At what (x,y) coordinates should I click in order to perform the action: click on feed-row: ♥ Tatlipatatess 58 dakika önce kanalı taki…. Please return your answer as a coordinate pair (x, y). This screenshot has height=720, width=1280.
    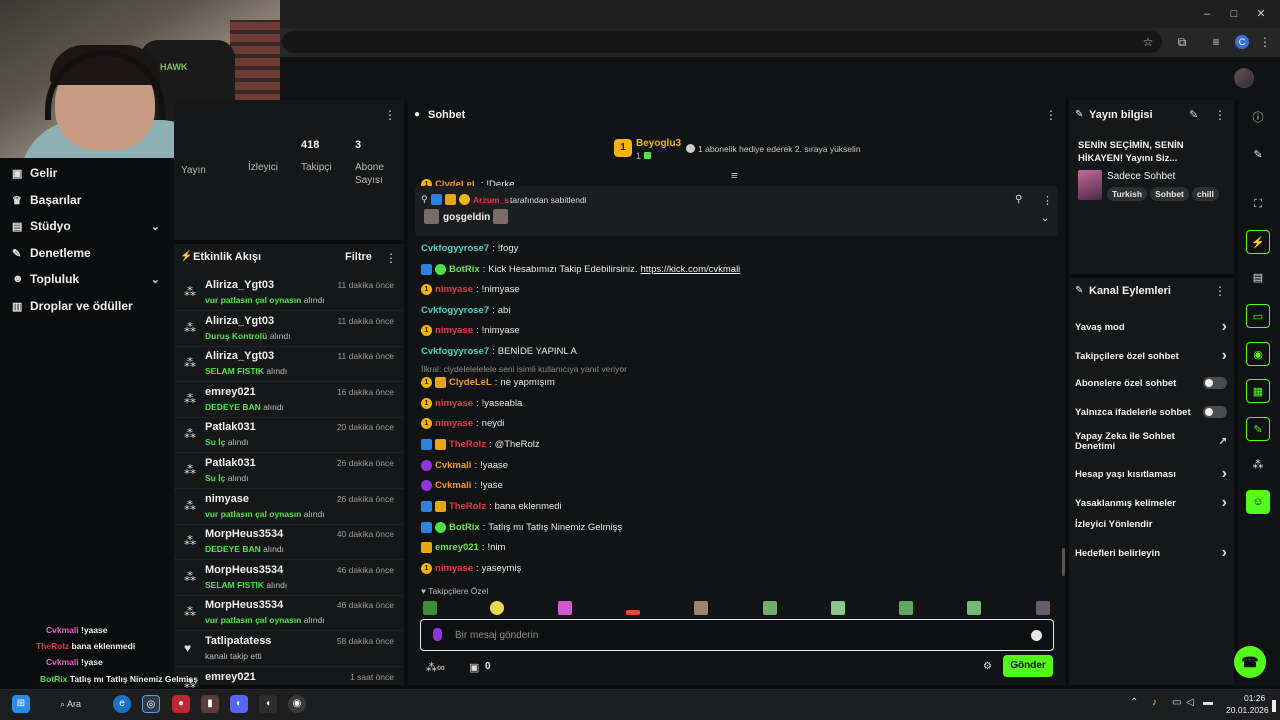
    Looking at the image, I should click on (289, 649).